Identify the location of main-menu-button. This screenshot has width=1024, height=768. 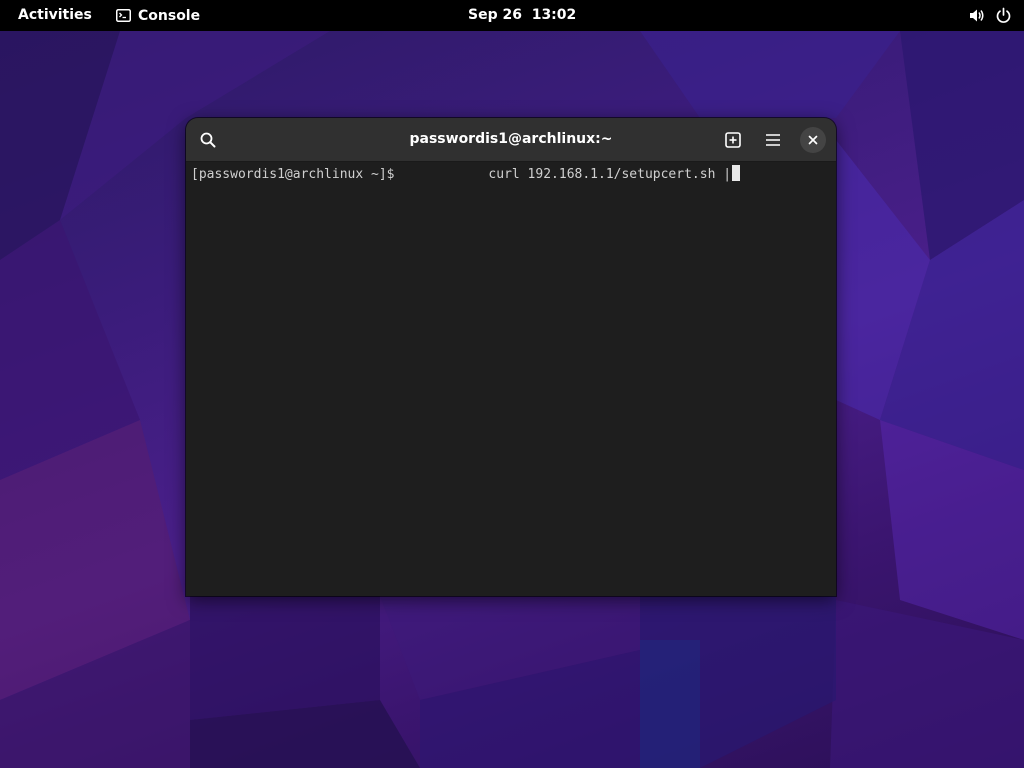
(773, 140).